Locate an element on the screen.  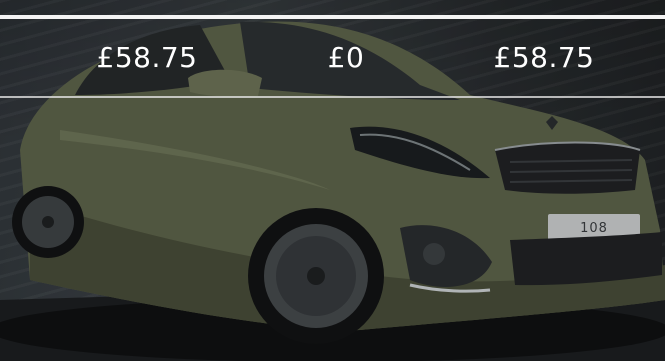
bottom-divider is located at coordinates (332, 97).